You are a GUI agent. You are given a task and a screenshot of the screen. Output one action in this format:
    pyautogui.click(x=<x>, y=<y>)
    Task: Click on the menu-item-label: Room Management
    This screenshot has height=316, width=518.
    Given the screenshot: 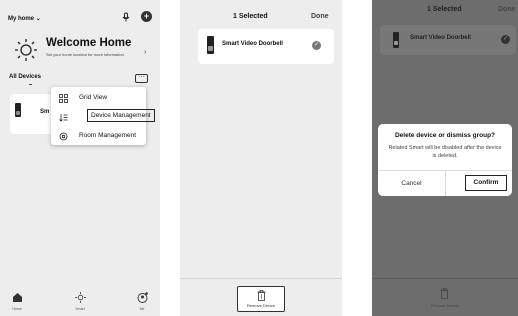 What is the action you would take?
    pyautogui.click(x=108, y=135)
    